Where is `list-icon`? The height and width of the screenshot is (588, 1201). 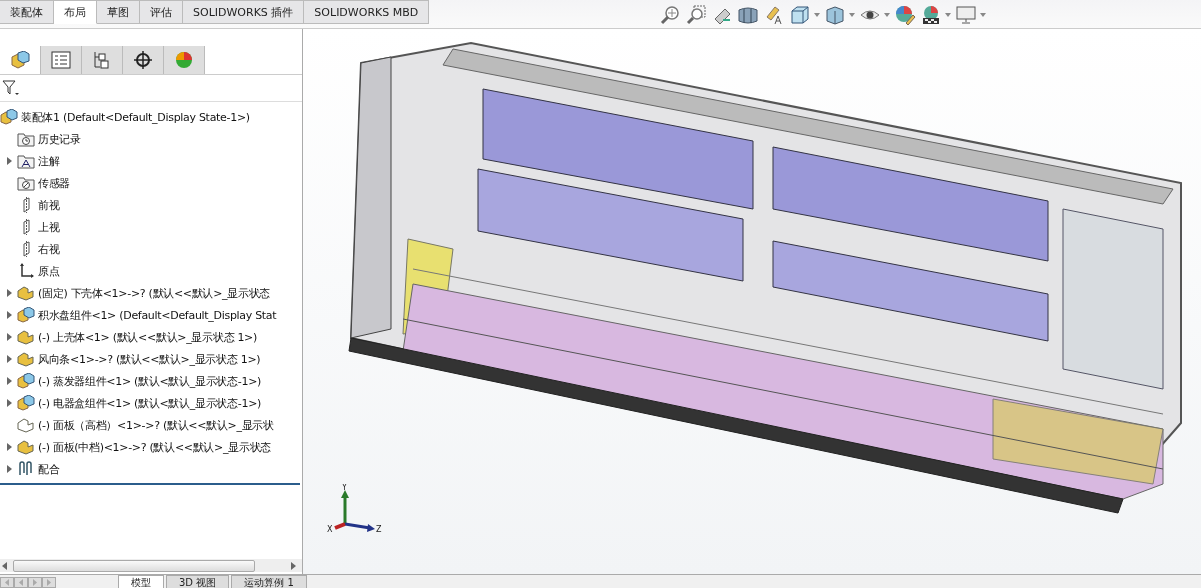 list-icon is located at coordinates (61, 60).